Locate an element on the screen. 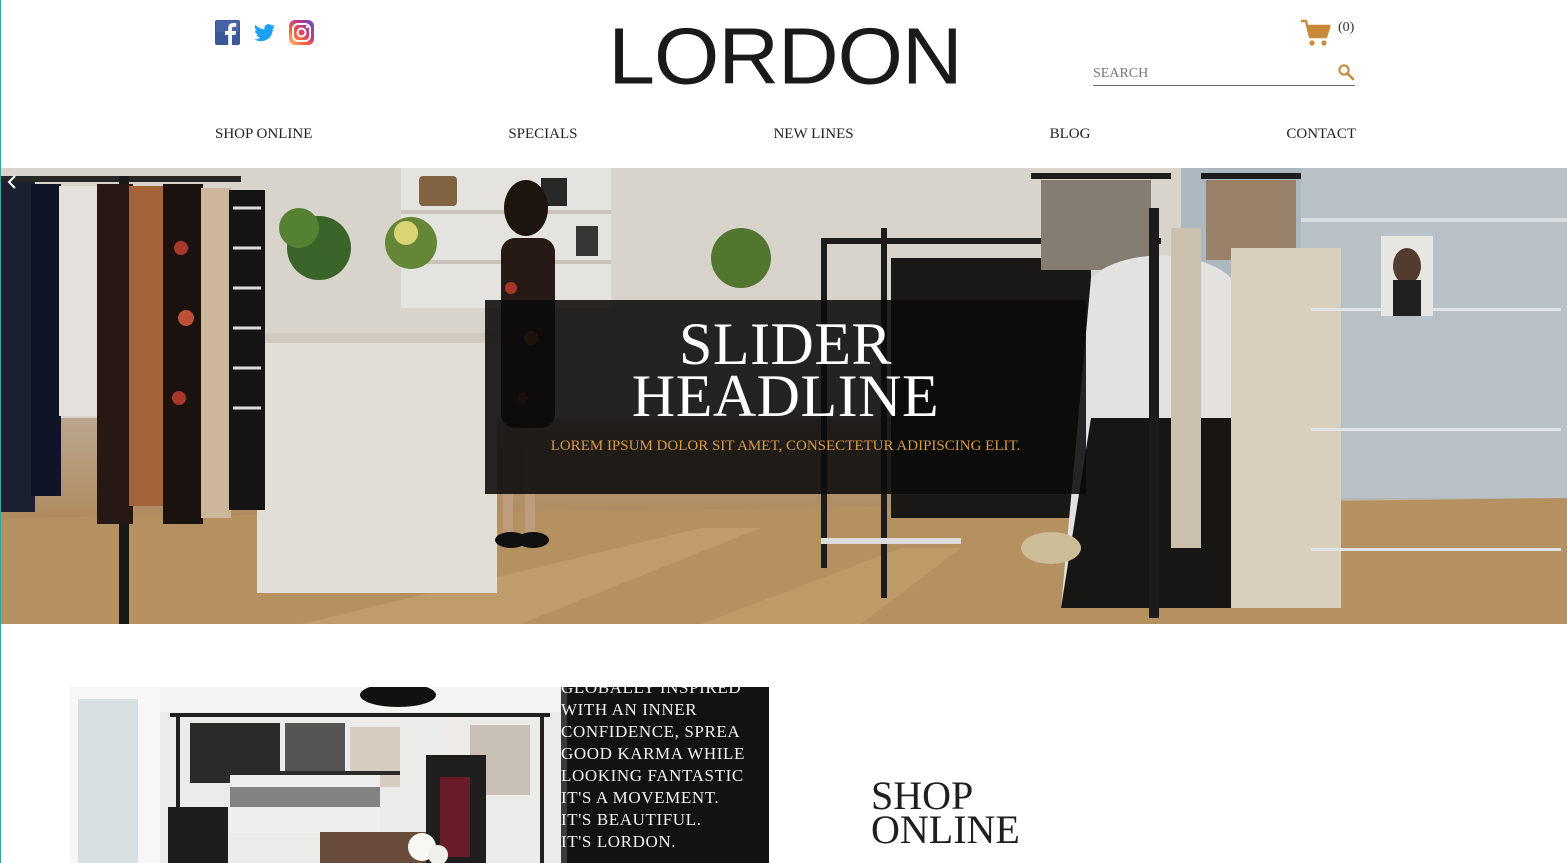 The height and width of the screenshot is (863, 1567). search-input is located at coordinates (1211, 73).